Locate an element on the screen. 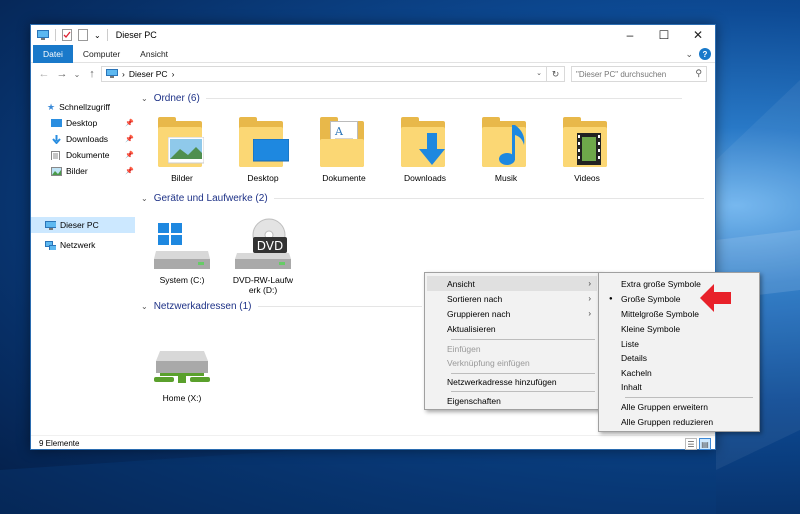 The image size is (800, 514). view-option-details: Details is located at coordinates (679, 357).